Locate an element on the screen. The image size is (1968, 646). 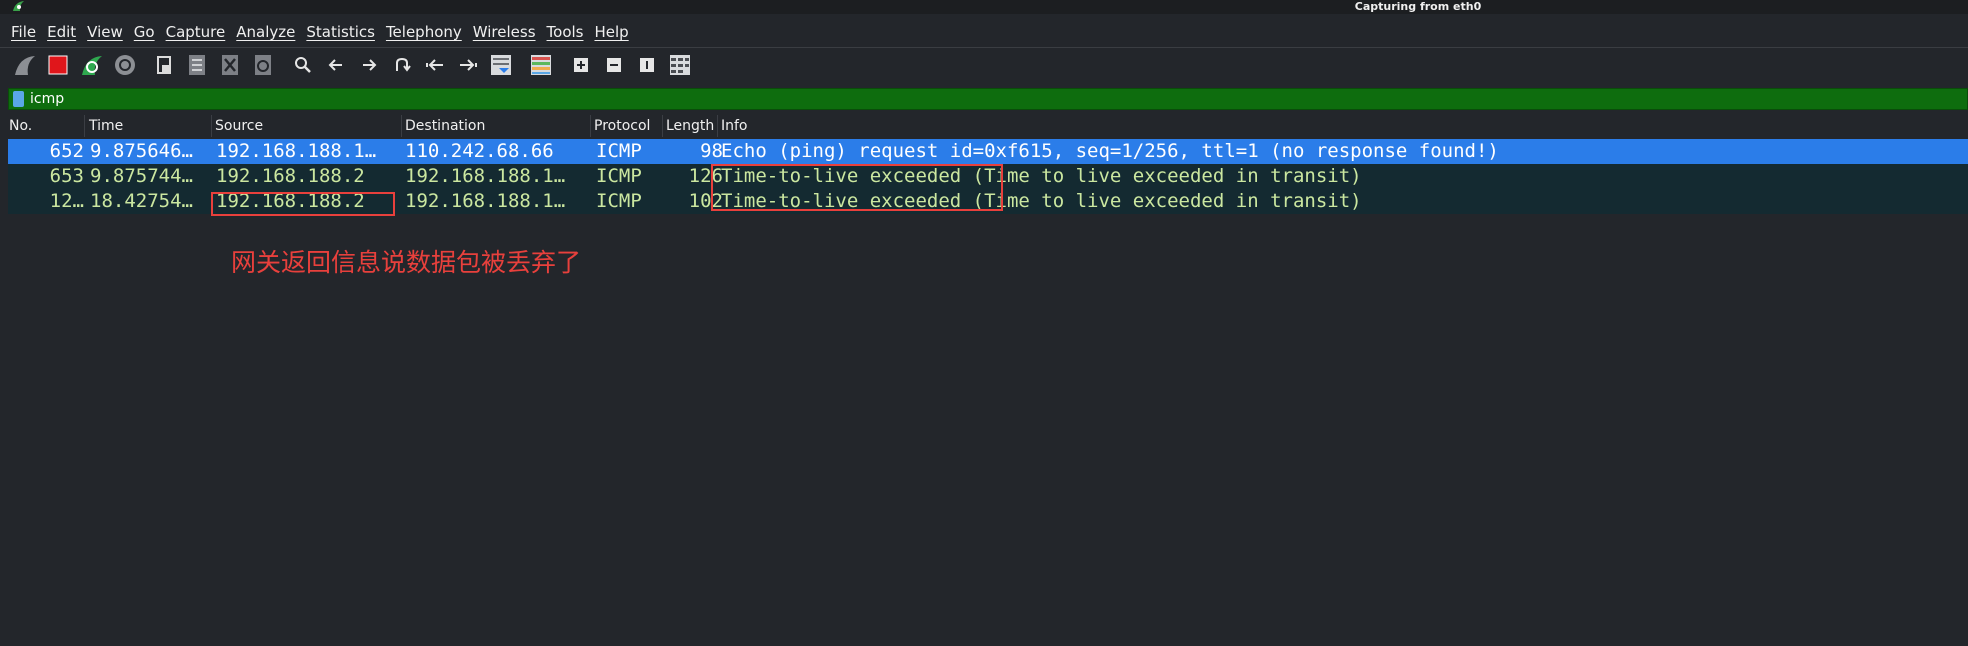
colorize-icon is located at coordinates (541, 65).